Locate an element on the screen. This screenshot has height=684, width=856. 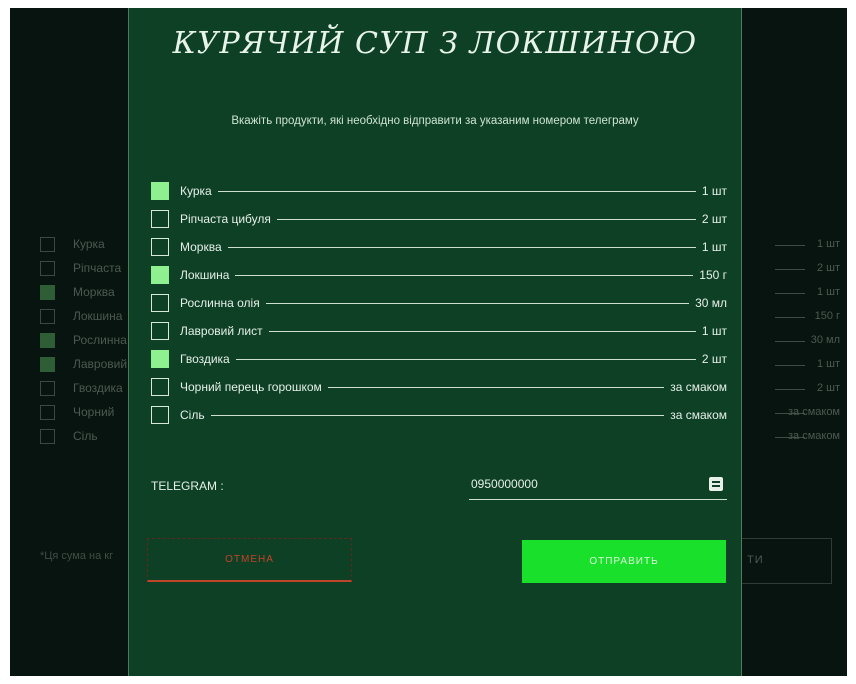
ingredient-name: Морква is located at coordinates (204, 247).